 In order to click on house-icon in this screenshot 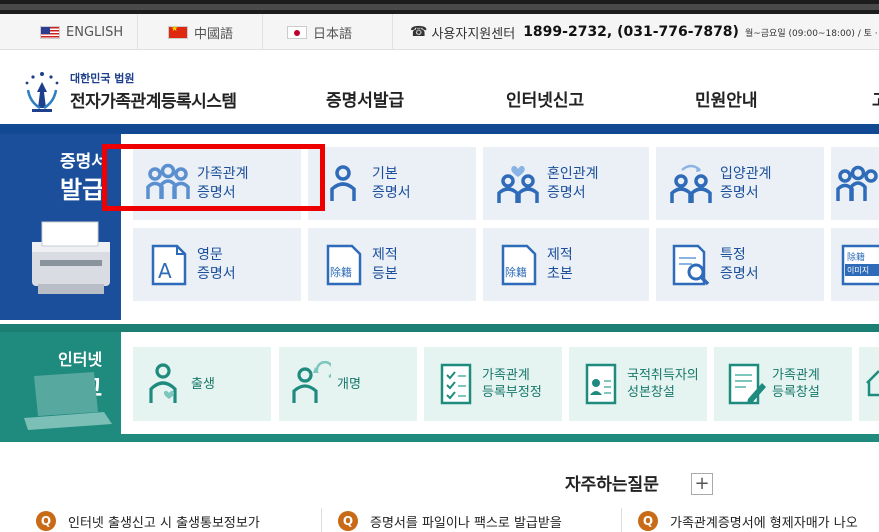, I will do `click(872, 383)`.